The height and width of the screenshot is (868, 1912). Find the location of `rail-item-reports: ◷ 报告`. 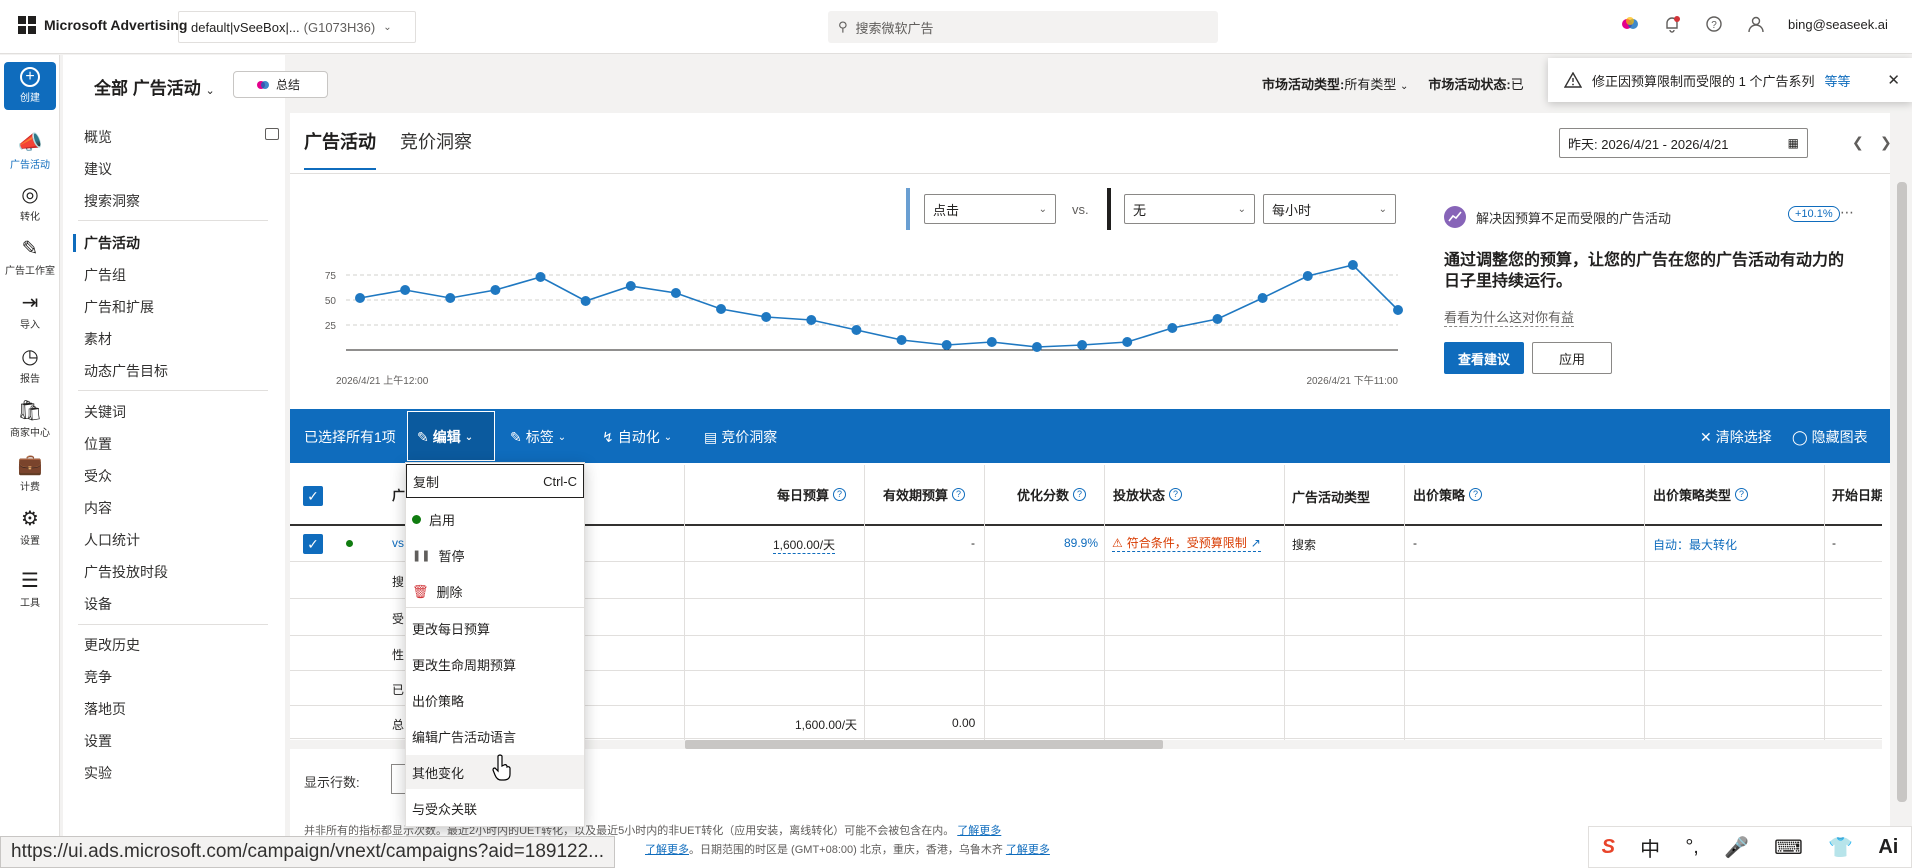

rail-item-reports: ◷ 报告 is located at coordinates (30, 364).